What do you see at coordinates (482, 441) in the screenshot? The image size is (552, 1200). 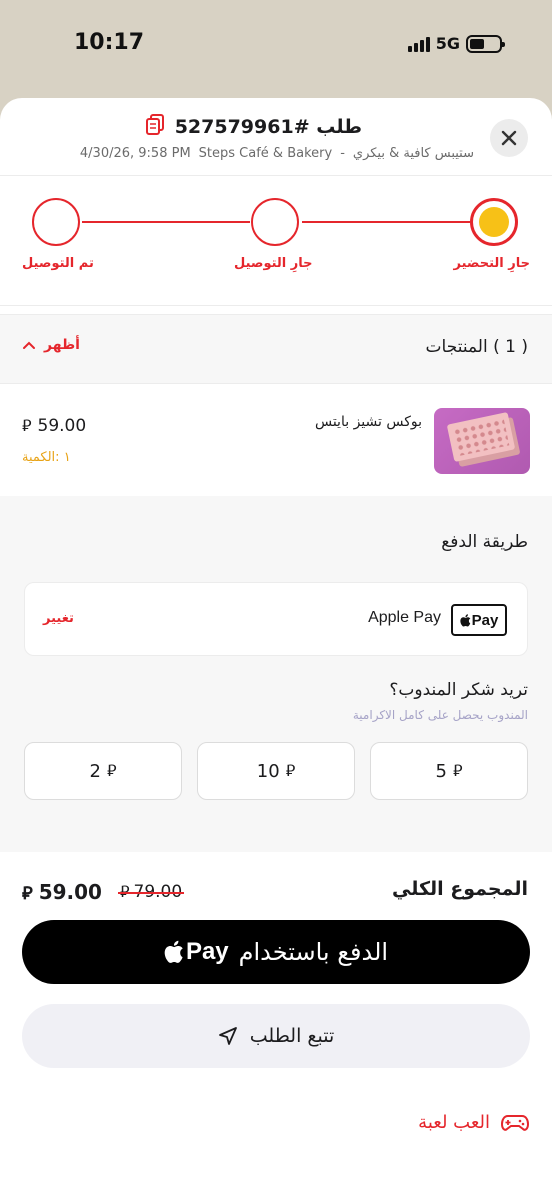 I see `product-image` at bounding box center [482, 441].